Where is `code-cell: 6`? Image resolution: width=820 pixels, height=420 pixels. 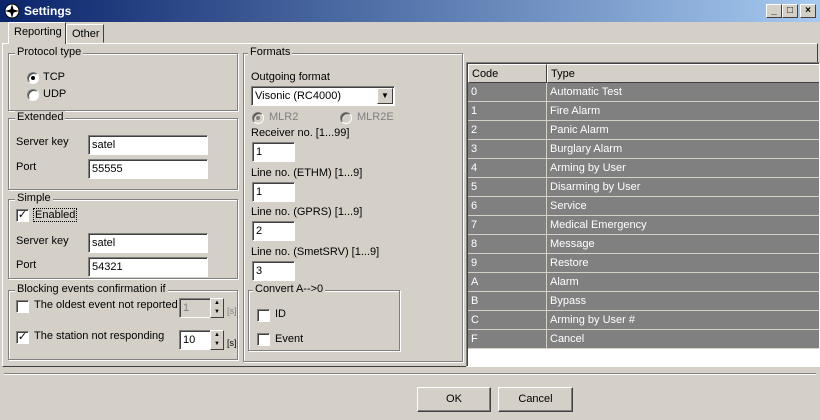 code-cell: 6 is located at coordinates (507, 206).